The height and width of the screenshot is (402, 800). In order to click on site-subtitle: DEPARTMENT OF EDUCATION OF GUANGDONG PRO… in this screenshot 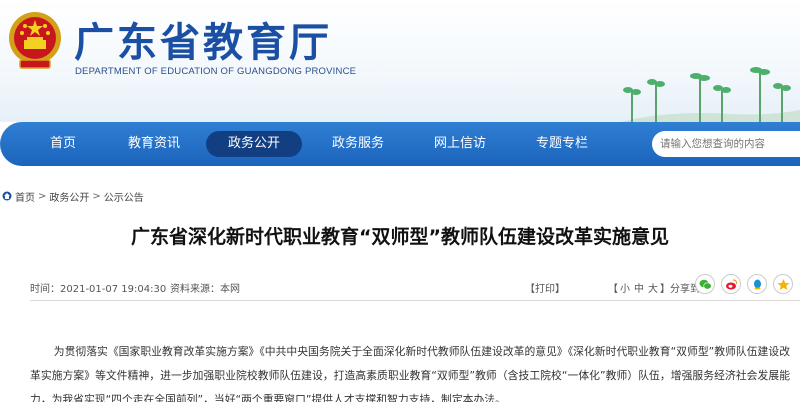, I will do `click(216, 71)`.